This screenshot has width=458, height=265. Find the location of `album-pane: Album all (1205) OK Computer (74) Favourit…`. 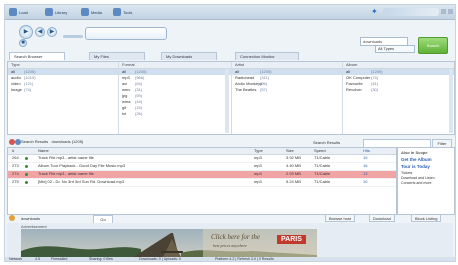

album-pane: Album all (1205) OK Computer (74) Favourit… is located at coordinates (398, 98).